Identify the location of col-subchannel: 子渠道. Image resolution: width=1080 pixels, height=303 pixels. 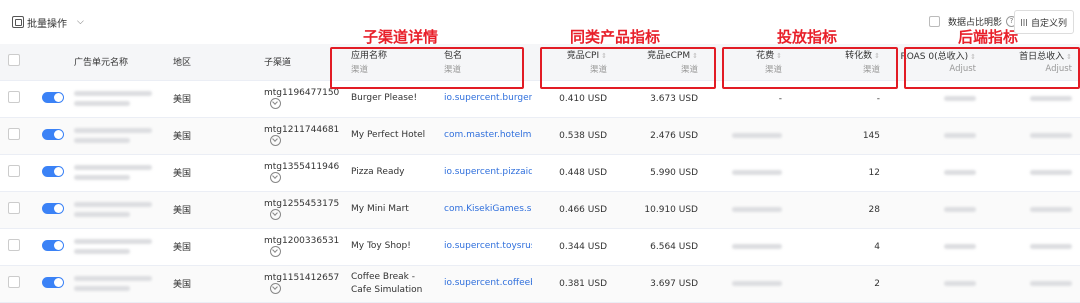
(299, 62).